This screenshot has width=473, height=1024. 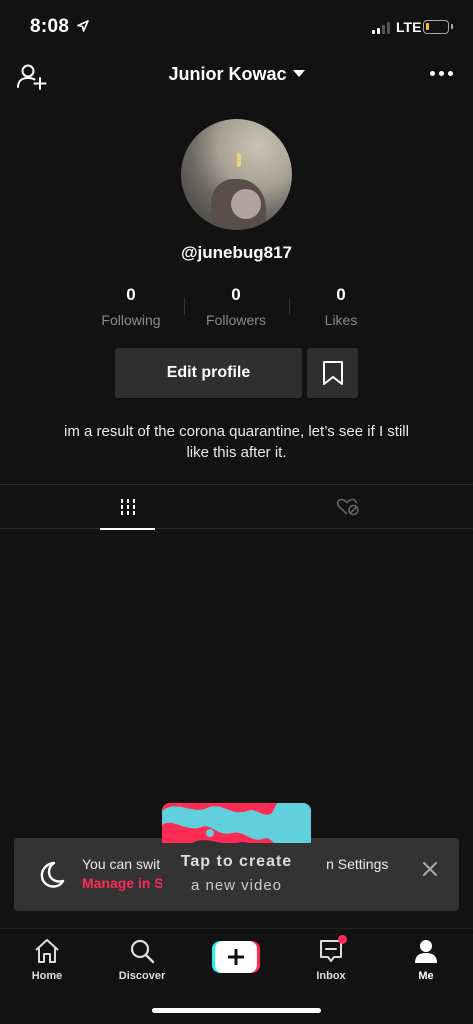 I want to click on edit-profile-button: Edit profile, so click(x=208, y=373).